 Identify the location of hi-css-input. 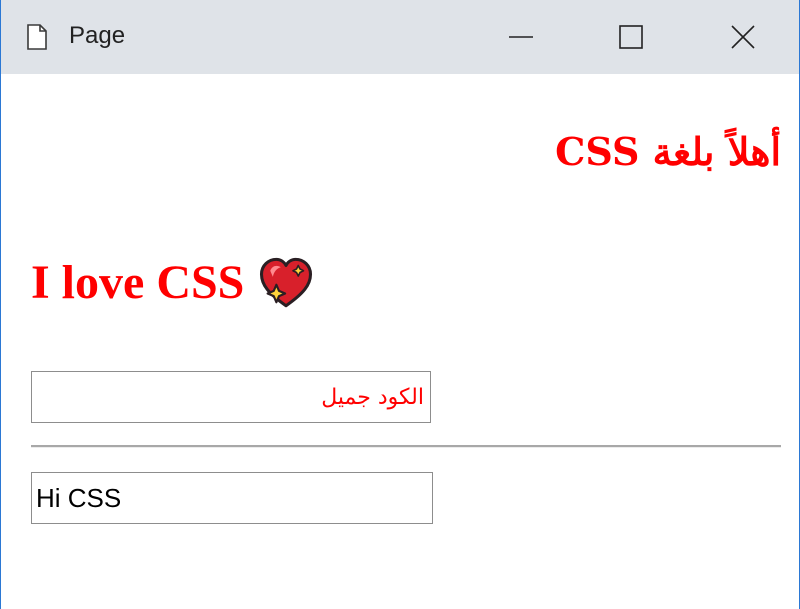
(232, 498).